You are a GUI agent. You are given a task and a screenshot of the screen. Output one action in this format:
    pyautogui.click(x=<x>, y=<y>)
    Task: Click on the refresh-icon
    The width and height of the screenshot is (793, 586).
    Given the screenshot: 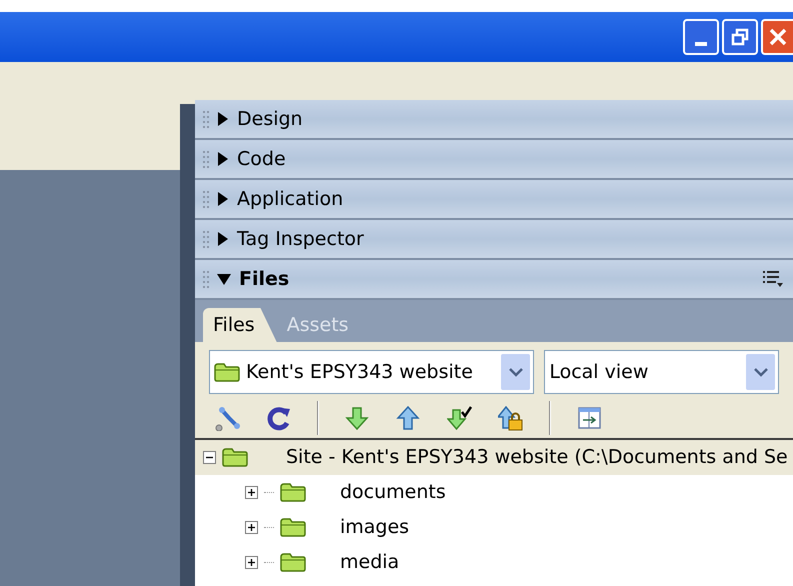 What is the action you would take?
    pyautogui.click(x=278, y=418)
    